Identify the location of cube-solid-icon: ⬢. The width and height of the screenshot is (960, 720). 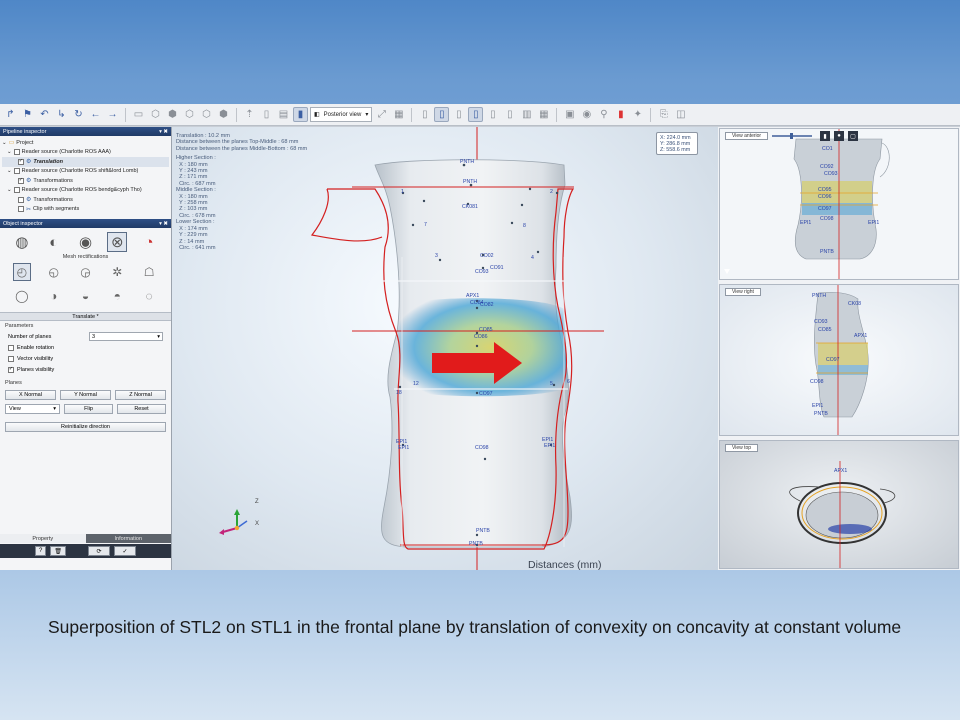
(223, 114).